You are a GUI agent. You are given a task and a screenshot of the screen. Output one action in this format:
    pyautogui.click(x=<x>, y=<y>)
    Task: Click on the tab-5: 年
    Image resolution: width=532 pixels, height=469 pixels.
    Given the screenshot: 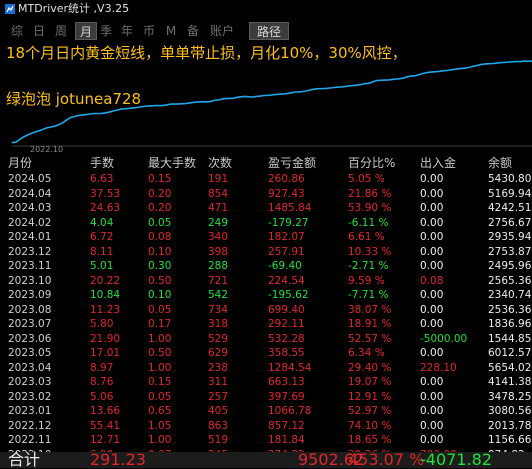 What is the action you would take?
    pyautogui.click(x=127, y=31)
    